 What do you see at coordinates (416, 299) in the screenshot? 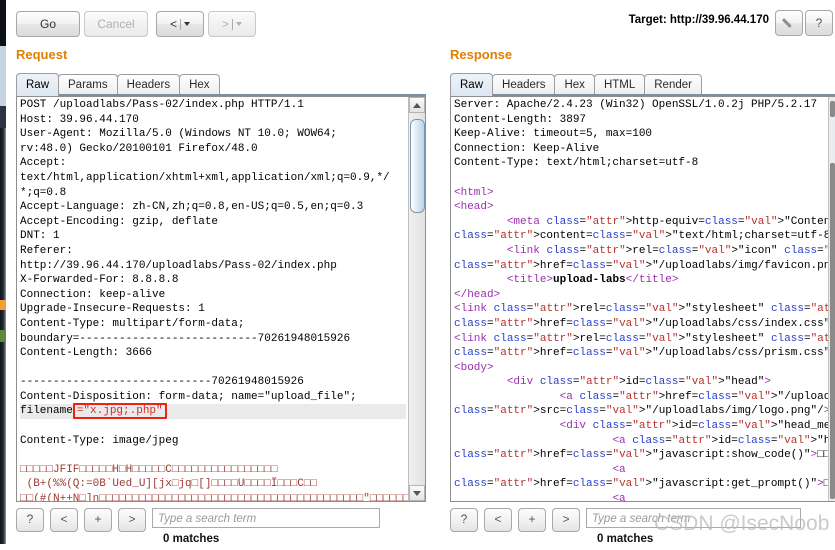
I see `request-vertical-scrollbar` at bounding box center [416, 299].